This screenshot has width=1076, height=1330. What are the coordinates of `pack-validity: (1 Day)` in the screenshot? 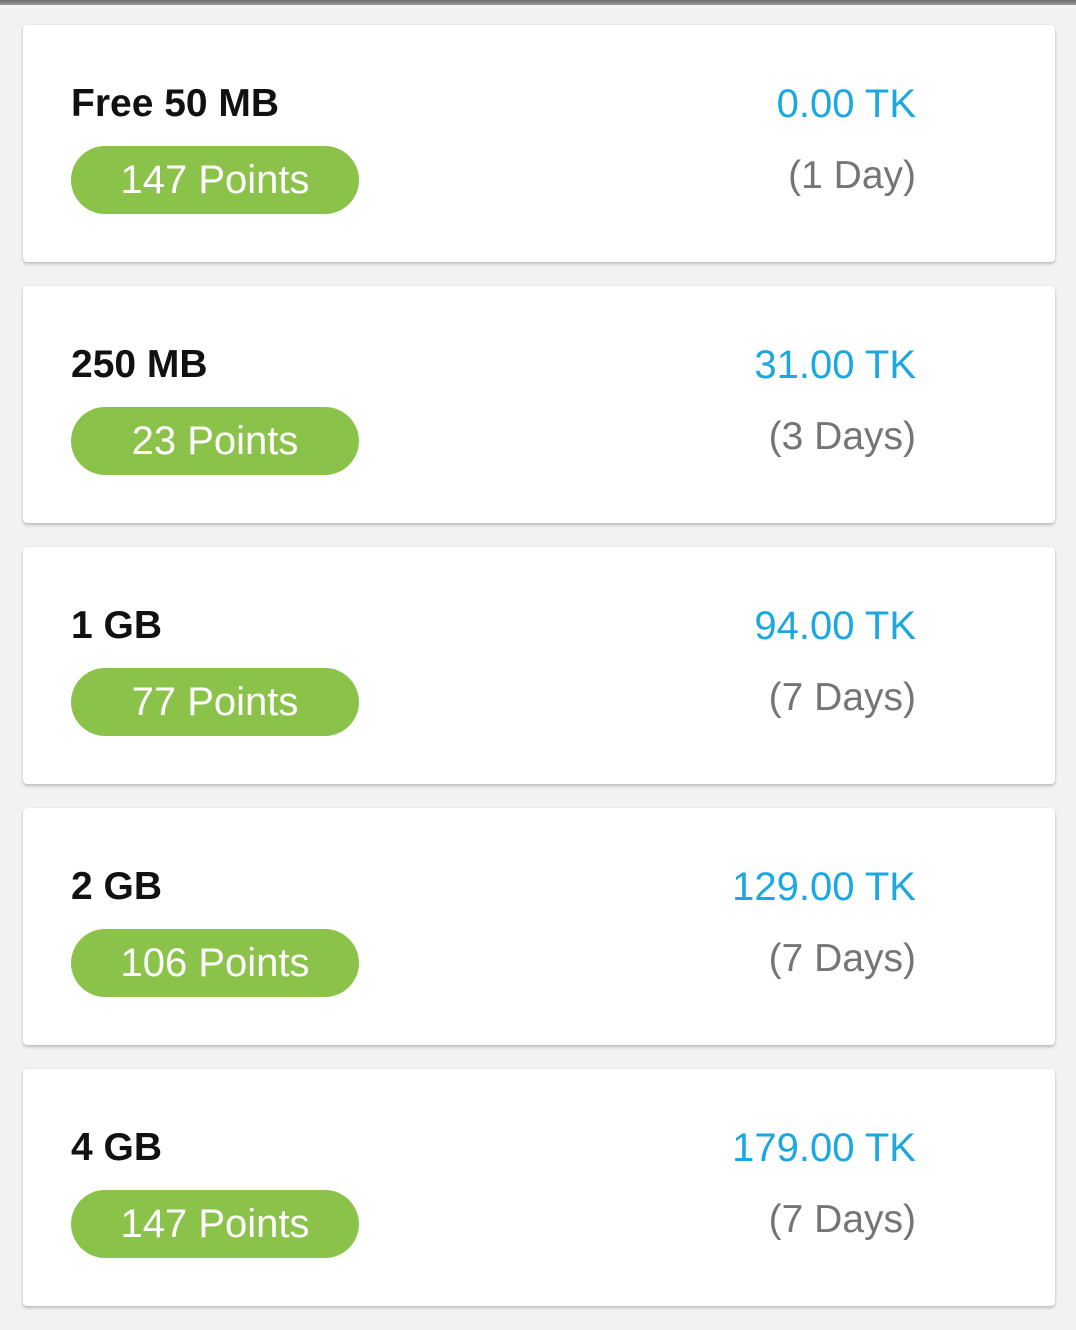 It's located at (852, 175).